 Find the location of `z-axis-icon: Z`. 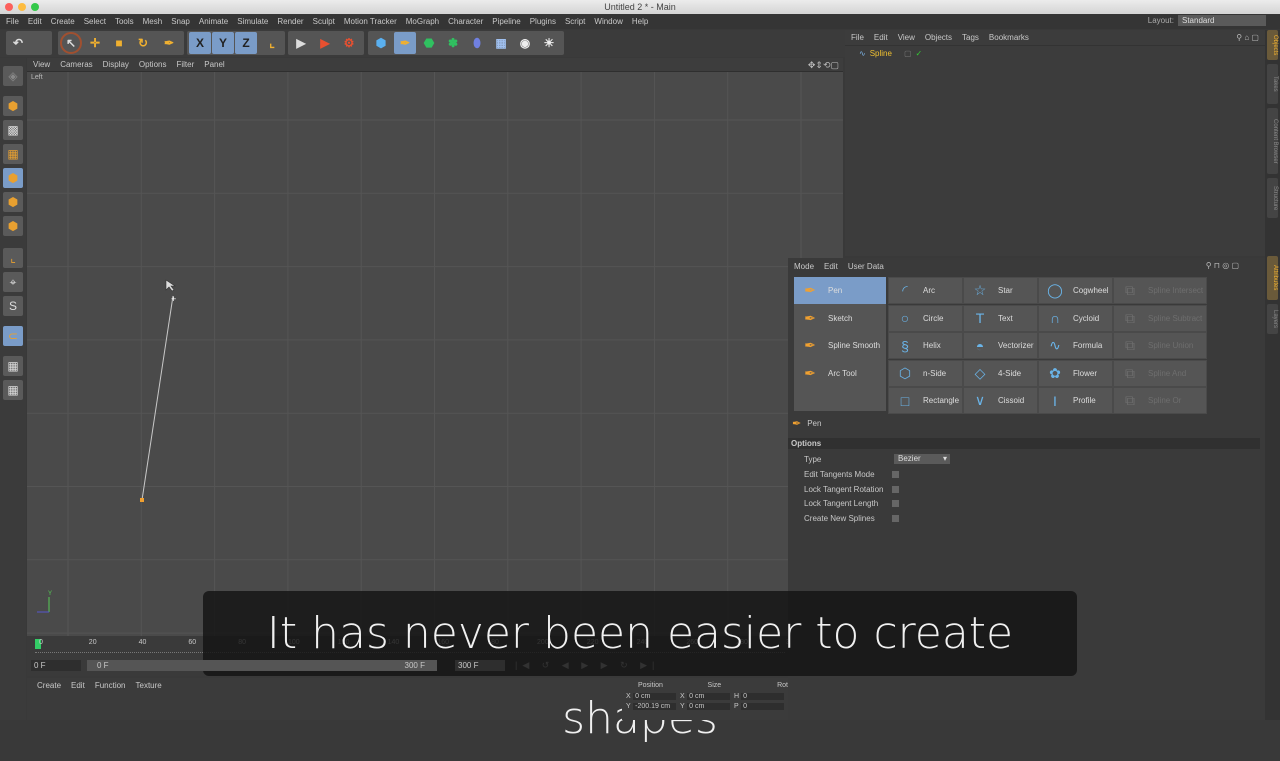

z-axis-icon: Z is located at coordinates (246, 43).